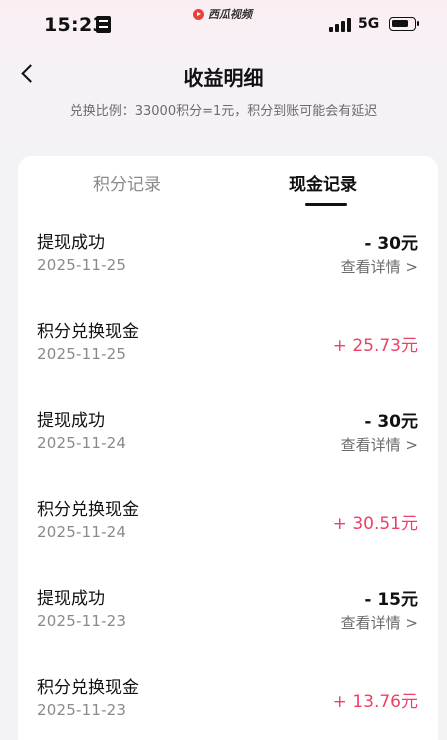  I want to click on tab-points-records: 积分记录, so click(127, 182).